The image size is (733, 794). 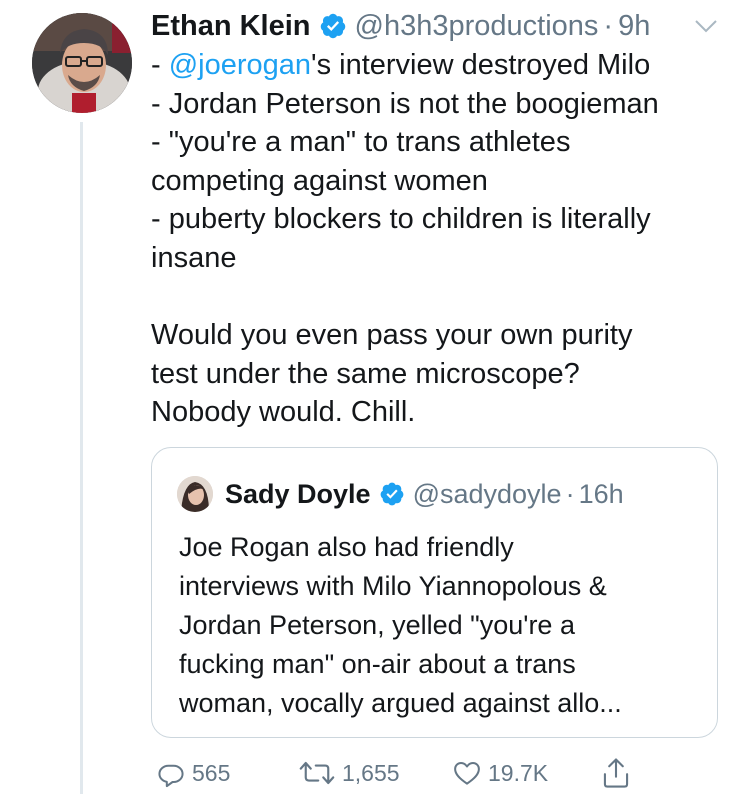 What do you see at coordinates (706, 26) in the screenshot?
I see `chevron-down-icon` at bounding box center [706, 26].